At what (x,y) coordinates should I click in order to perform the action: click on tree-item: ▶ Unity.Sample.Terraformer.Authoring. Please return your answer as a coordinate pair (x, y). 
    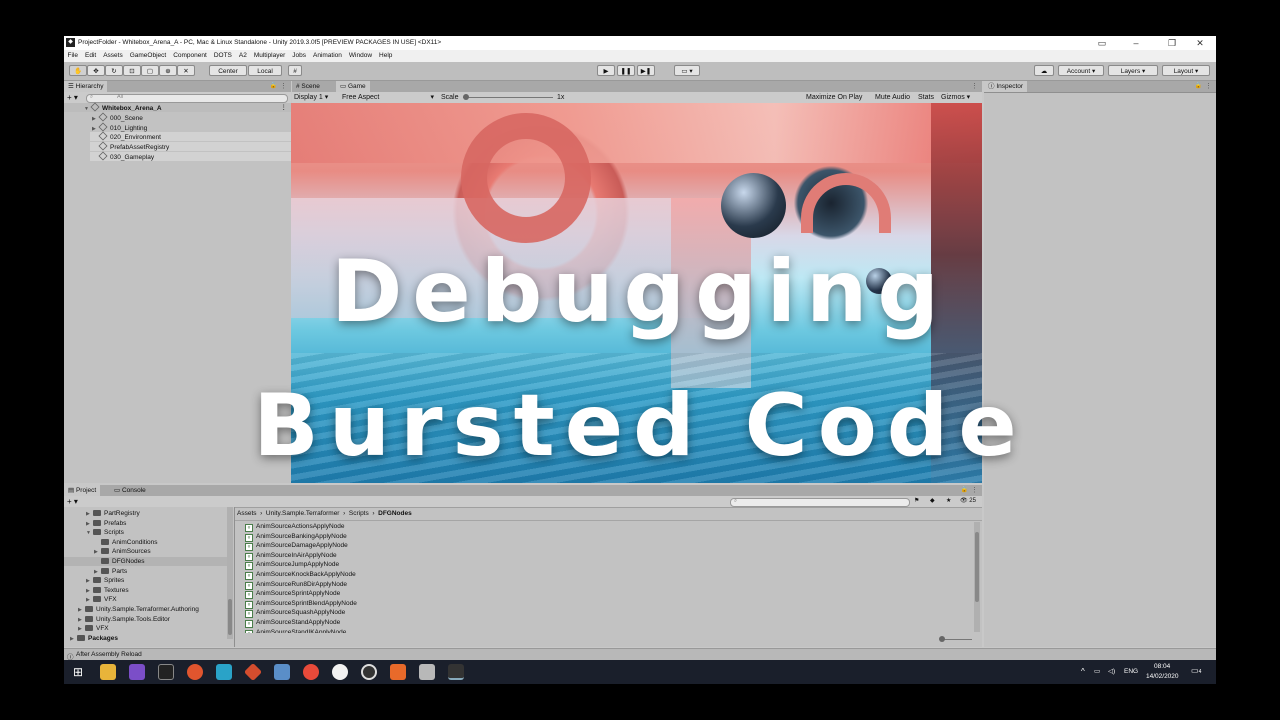
    Looking at the image, I should click on (145, 609).